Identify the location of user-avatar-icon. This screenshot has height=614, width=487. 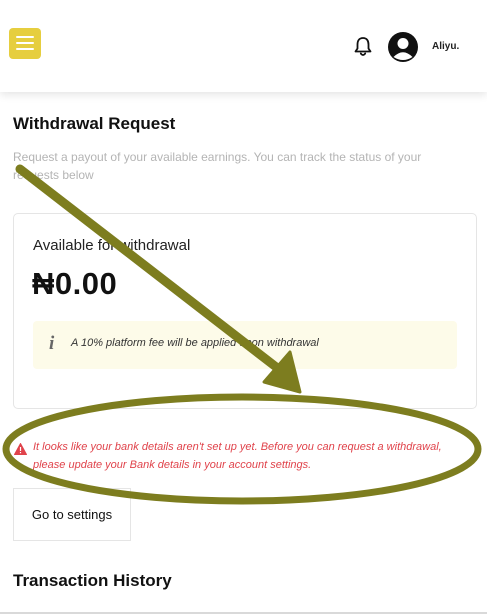
(403, 47).